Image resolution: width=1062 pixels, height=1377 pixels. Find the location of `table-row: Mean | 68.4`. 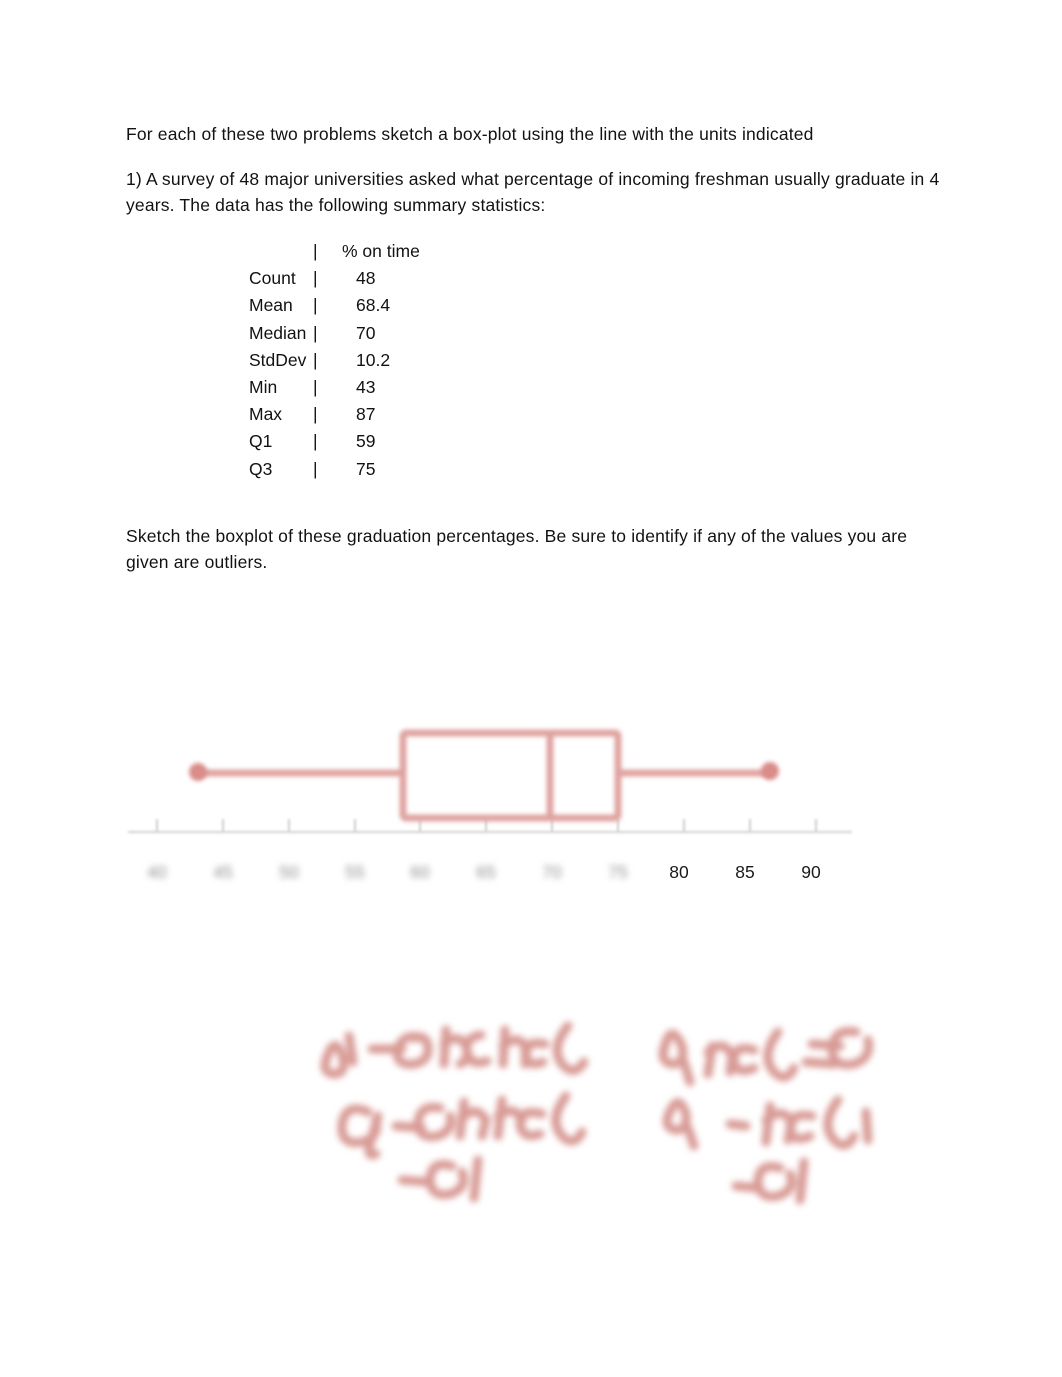

table-row: Mean | 68.4 is located at coordinates (334, 305).